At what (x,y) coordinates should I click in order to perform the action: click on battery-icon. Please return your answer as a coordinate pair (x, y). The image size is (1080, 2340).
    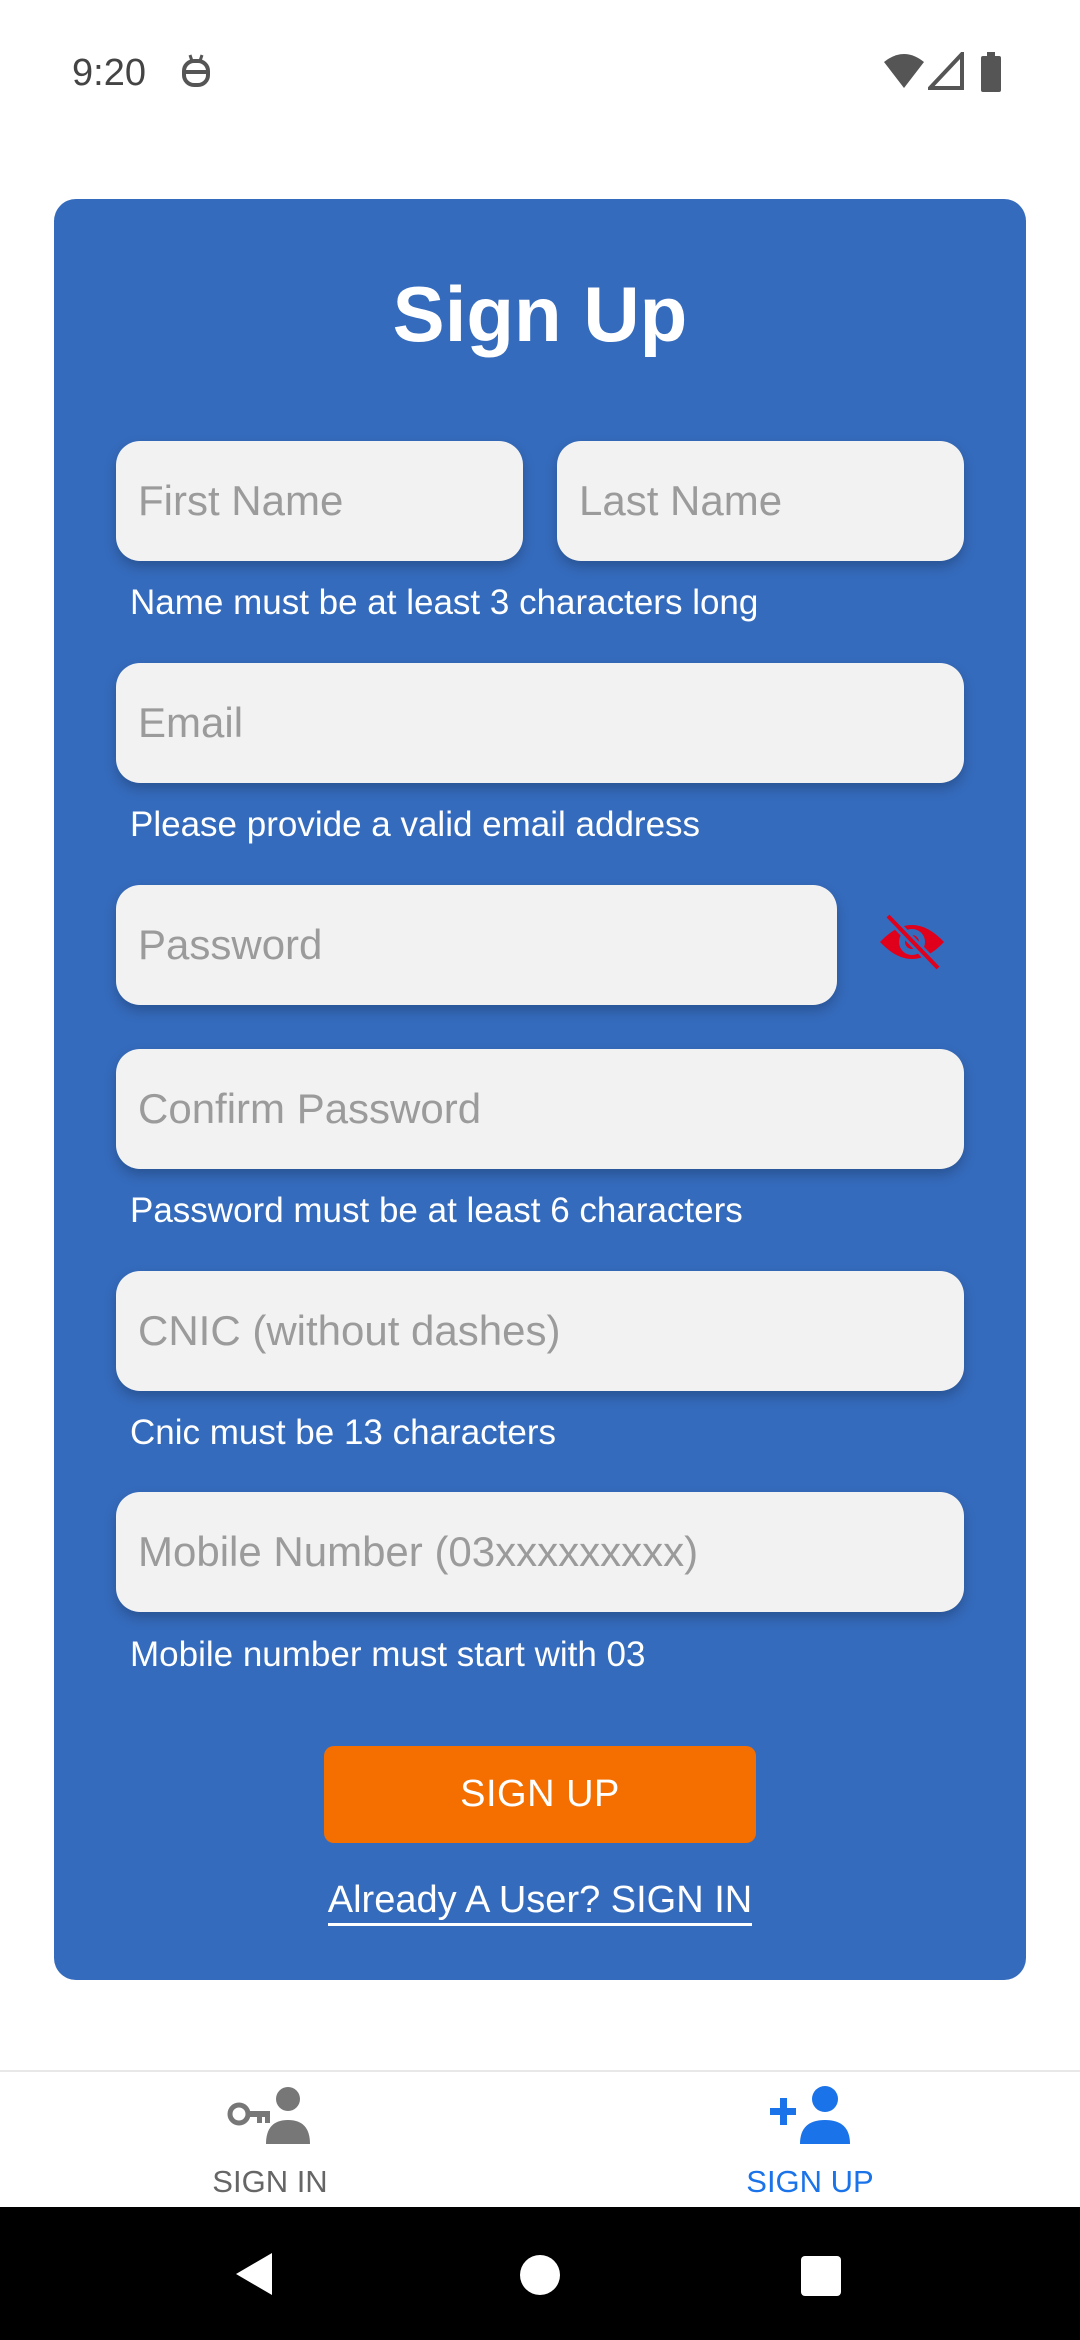
    Looking at the image, I should click on (991, 72).